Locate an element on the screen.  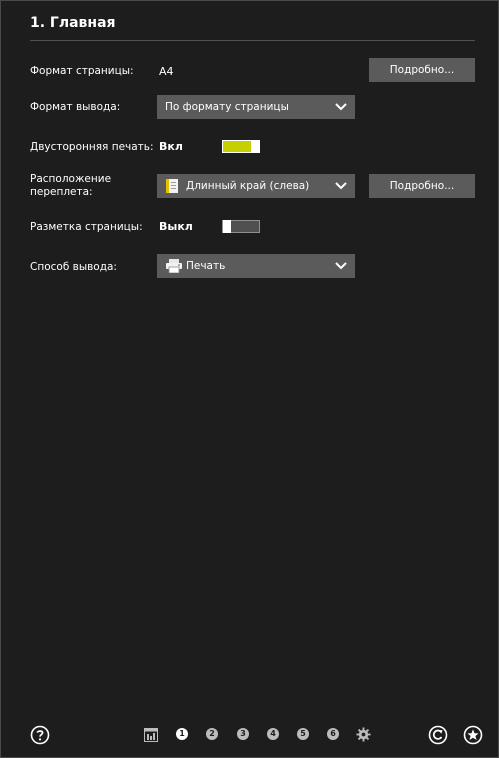
favorite-star-icon is located at coordinates (473, 735).